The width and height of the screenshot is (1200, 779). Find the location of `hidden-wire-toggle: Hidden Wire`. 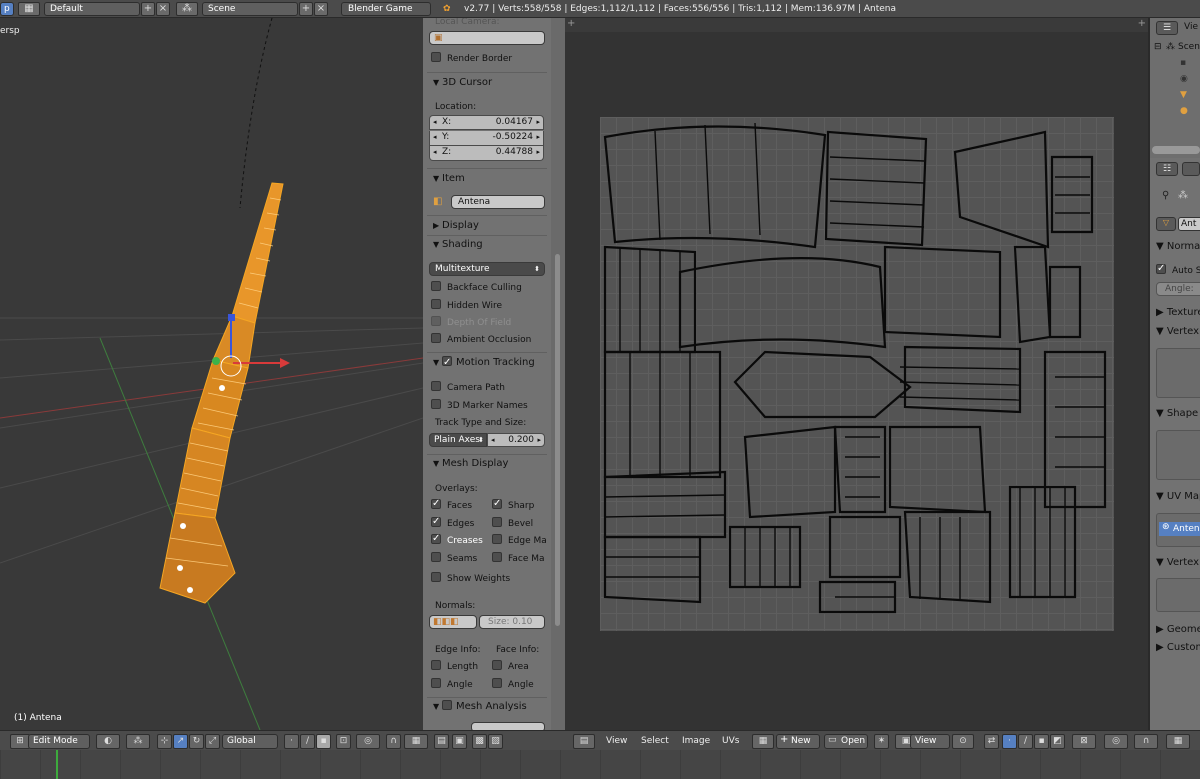

hidden-wire-toggle: Hidden Wire is located at coordinates (466, 306).